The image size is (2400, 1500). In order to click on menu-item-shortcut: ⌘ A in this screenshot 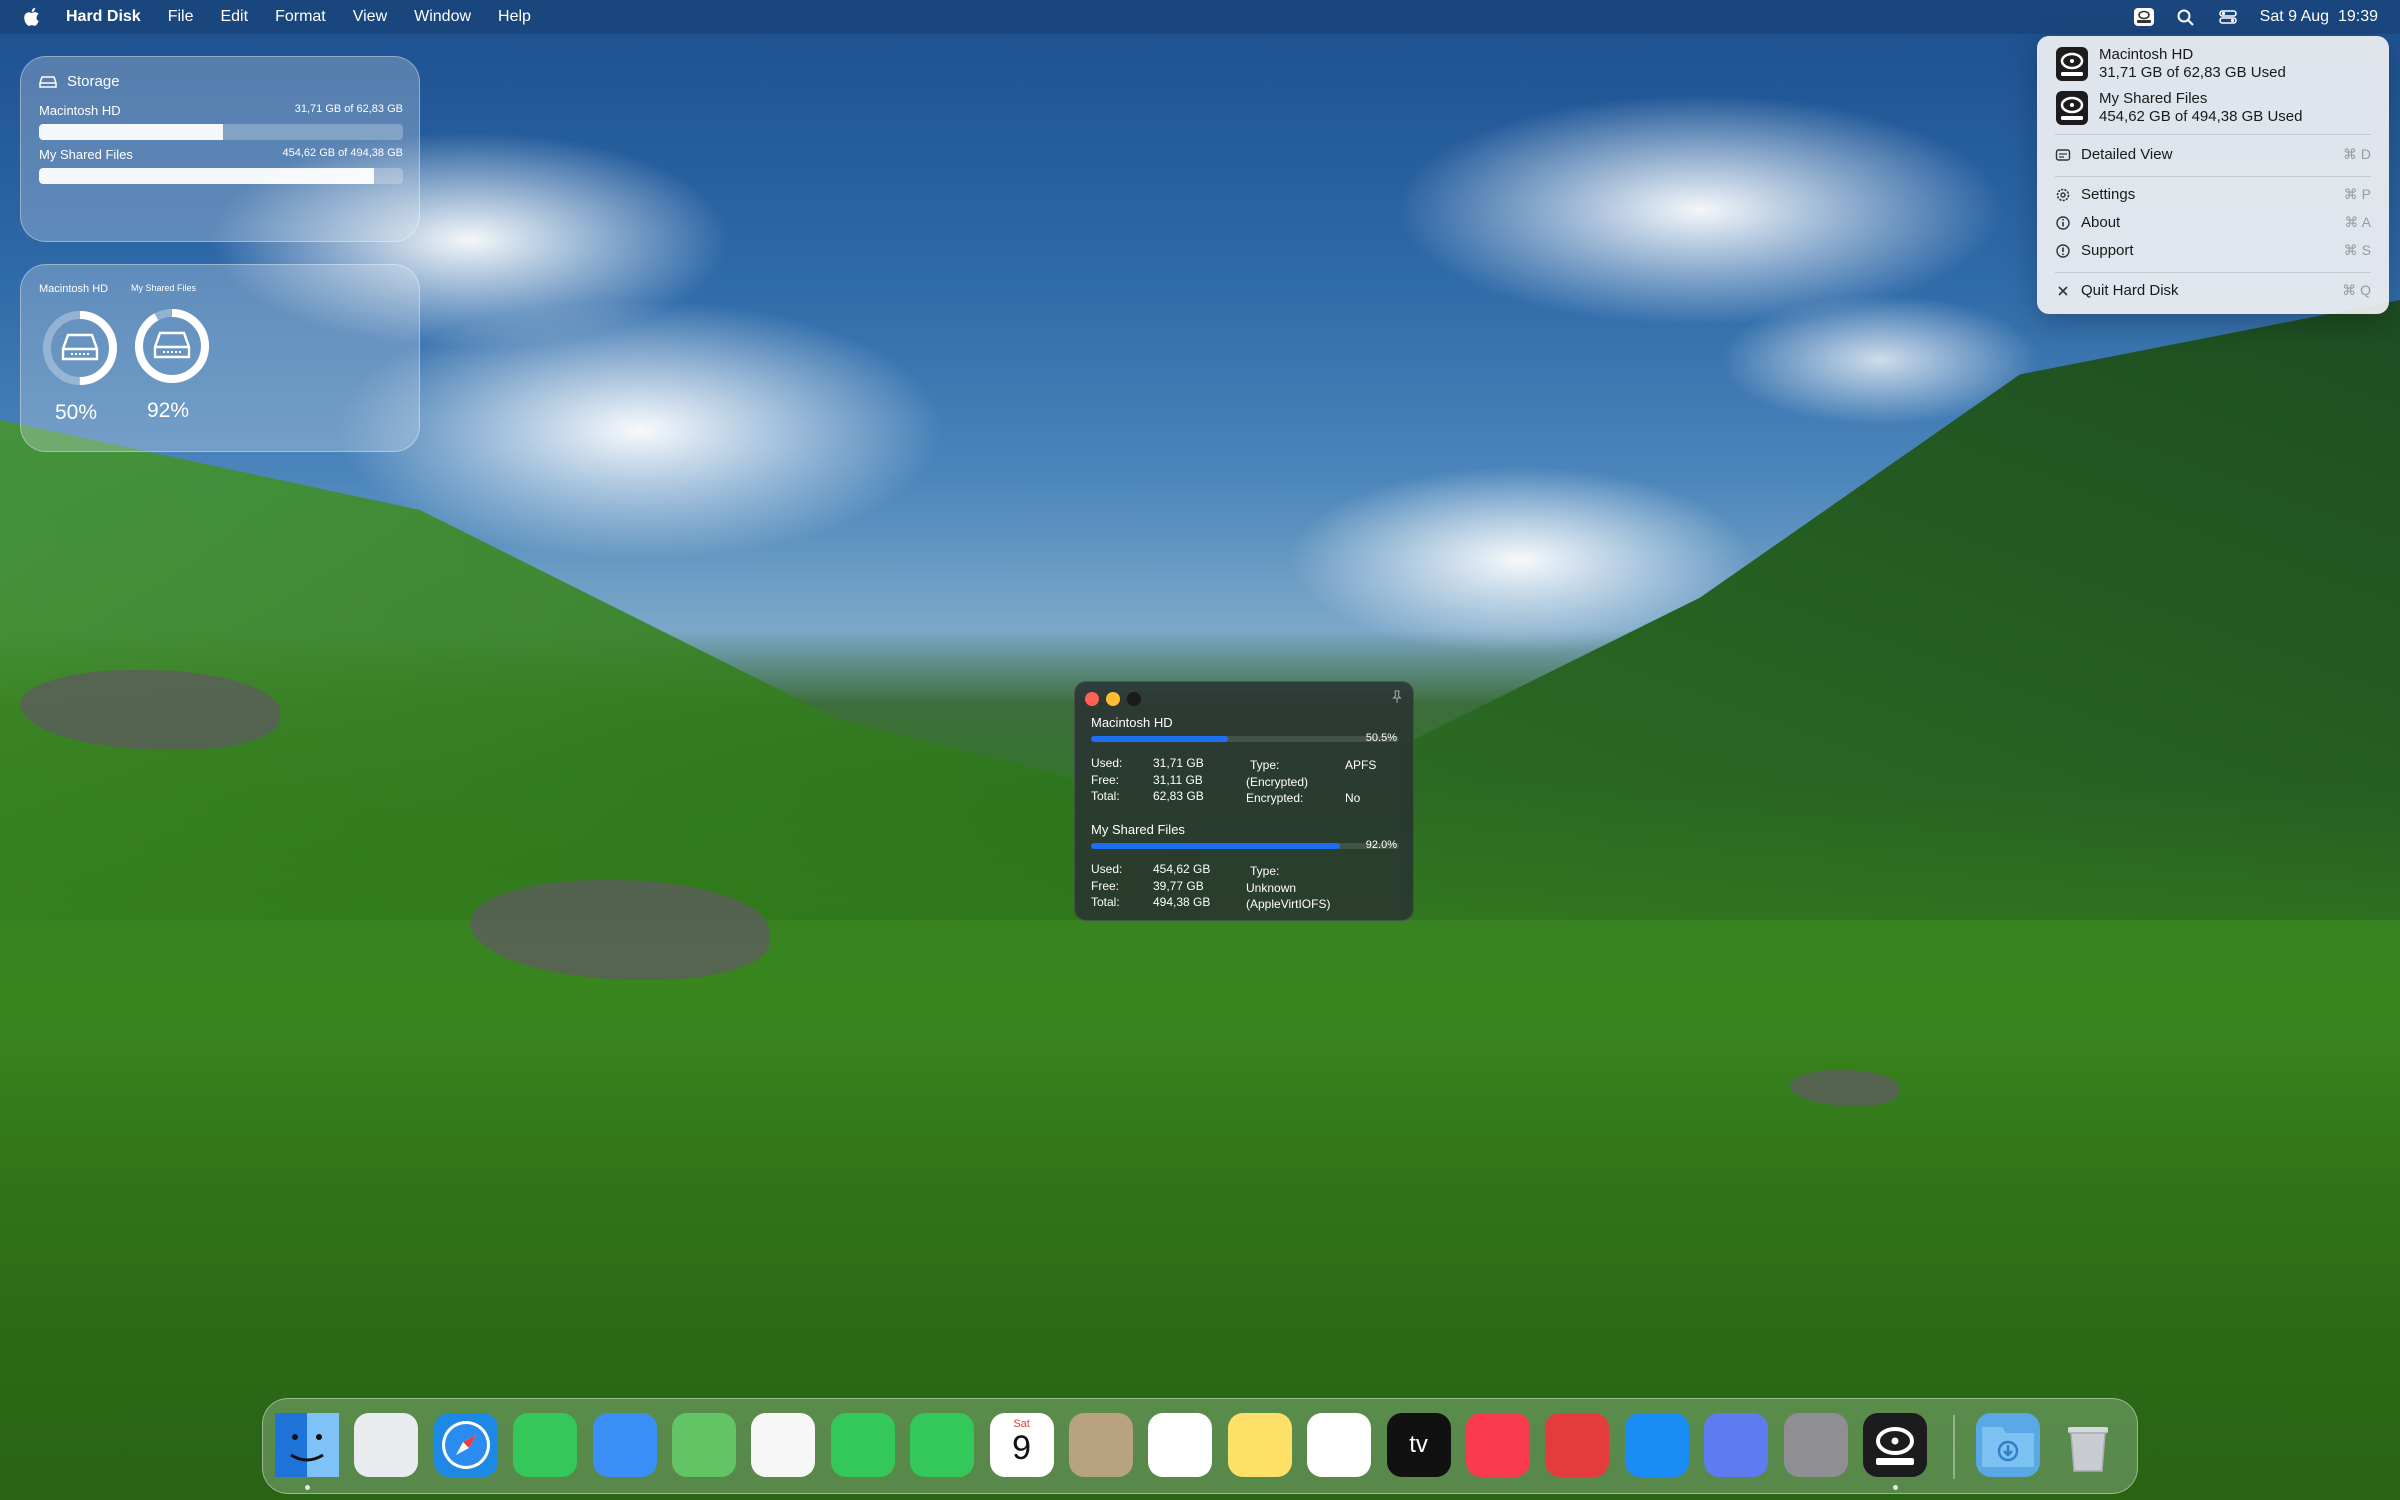, I will do `click(2357, 222)`.